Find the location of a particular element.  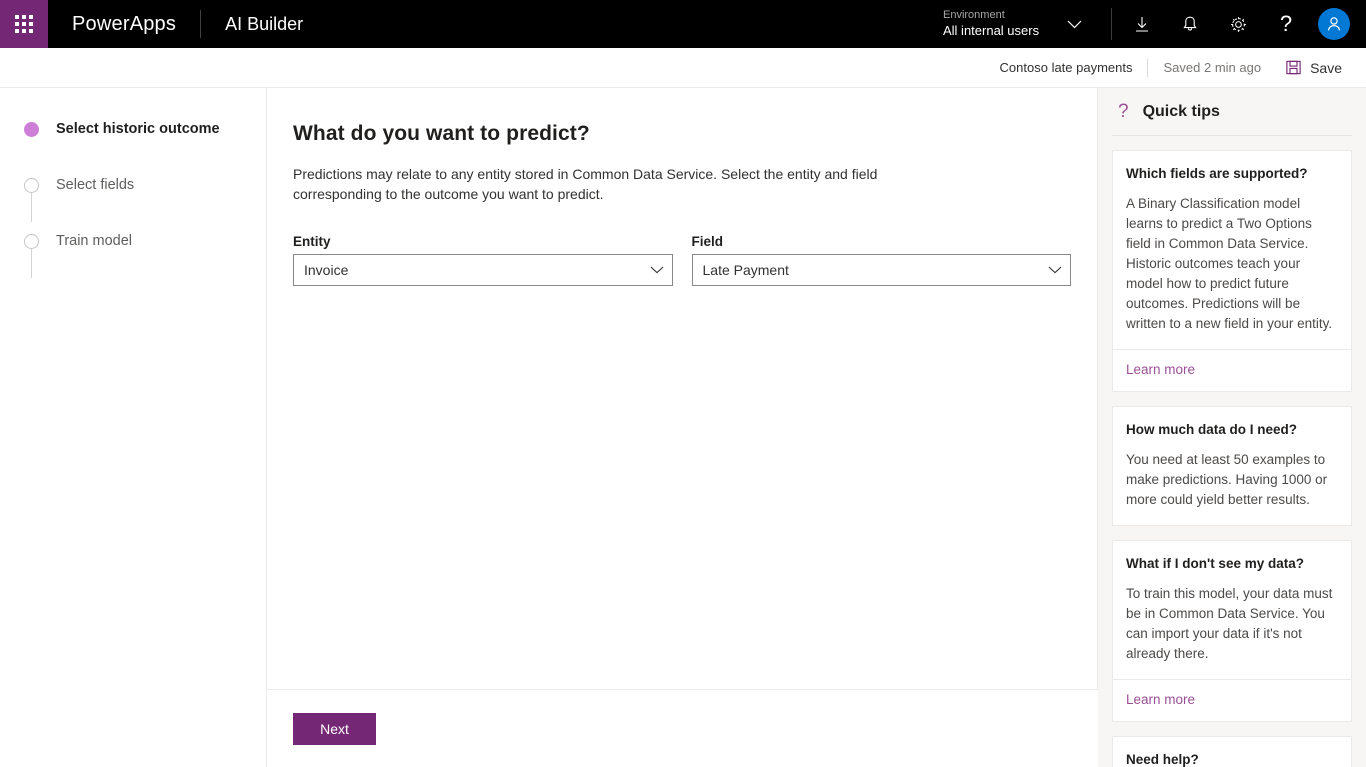

page-title: What do you want to predict? is located at coordinates (441, 133).